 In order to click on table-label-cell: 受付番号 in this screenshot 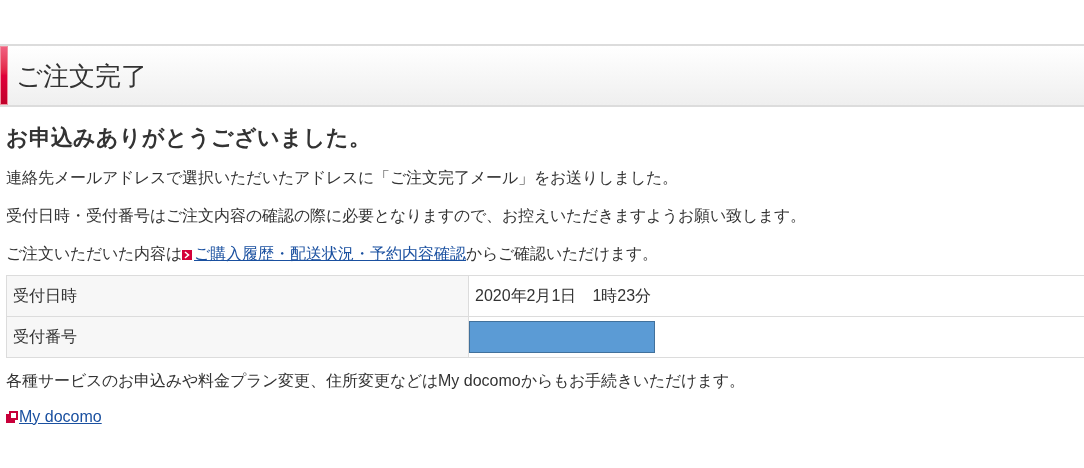, I will do `click(237, 337)`.